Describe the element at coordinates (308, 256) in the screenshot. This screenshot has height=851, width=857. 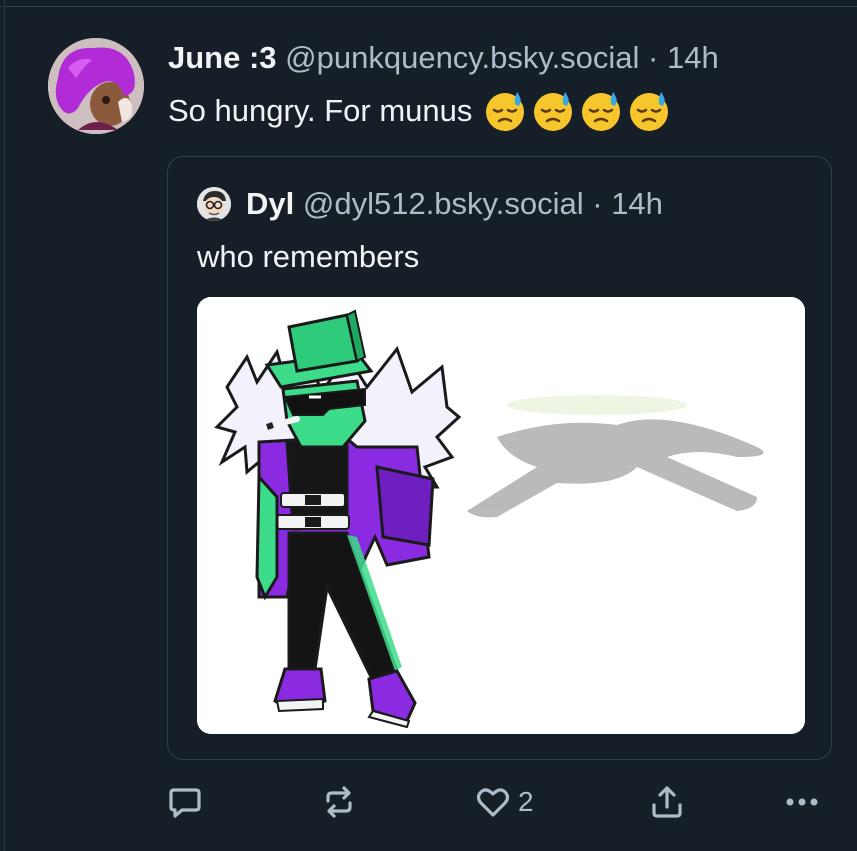
I see `quote-text: who remembers` at that location.